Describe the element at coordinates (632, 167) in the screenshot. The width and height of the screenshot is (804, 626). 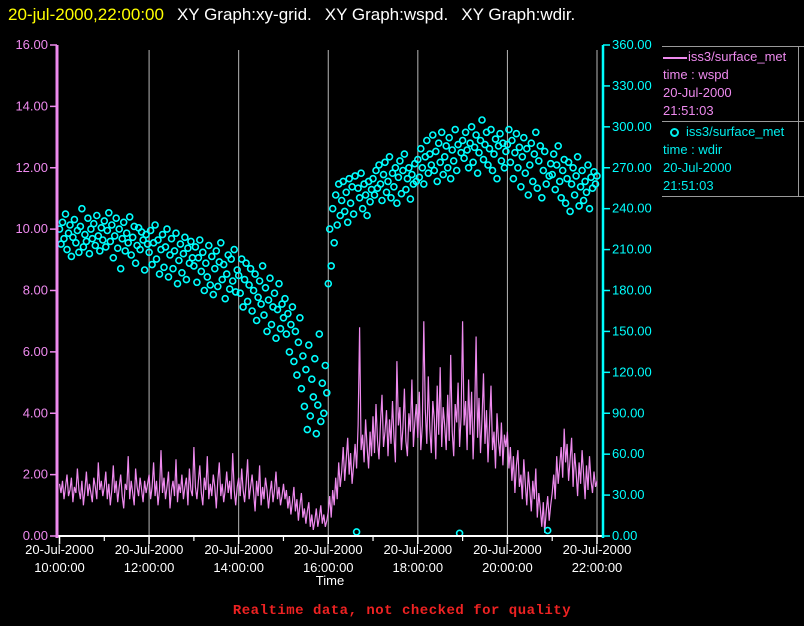
I see `tick-label: 270.00` at that location.